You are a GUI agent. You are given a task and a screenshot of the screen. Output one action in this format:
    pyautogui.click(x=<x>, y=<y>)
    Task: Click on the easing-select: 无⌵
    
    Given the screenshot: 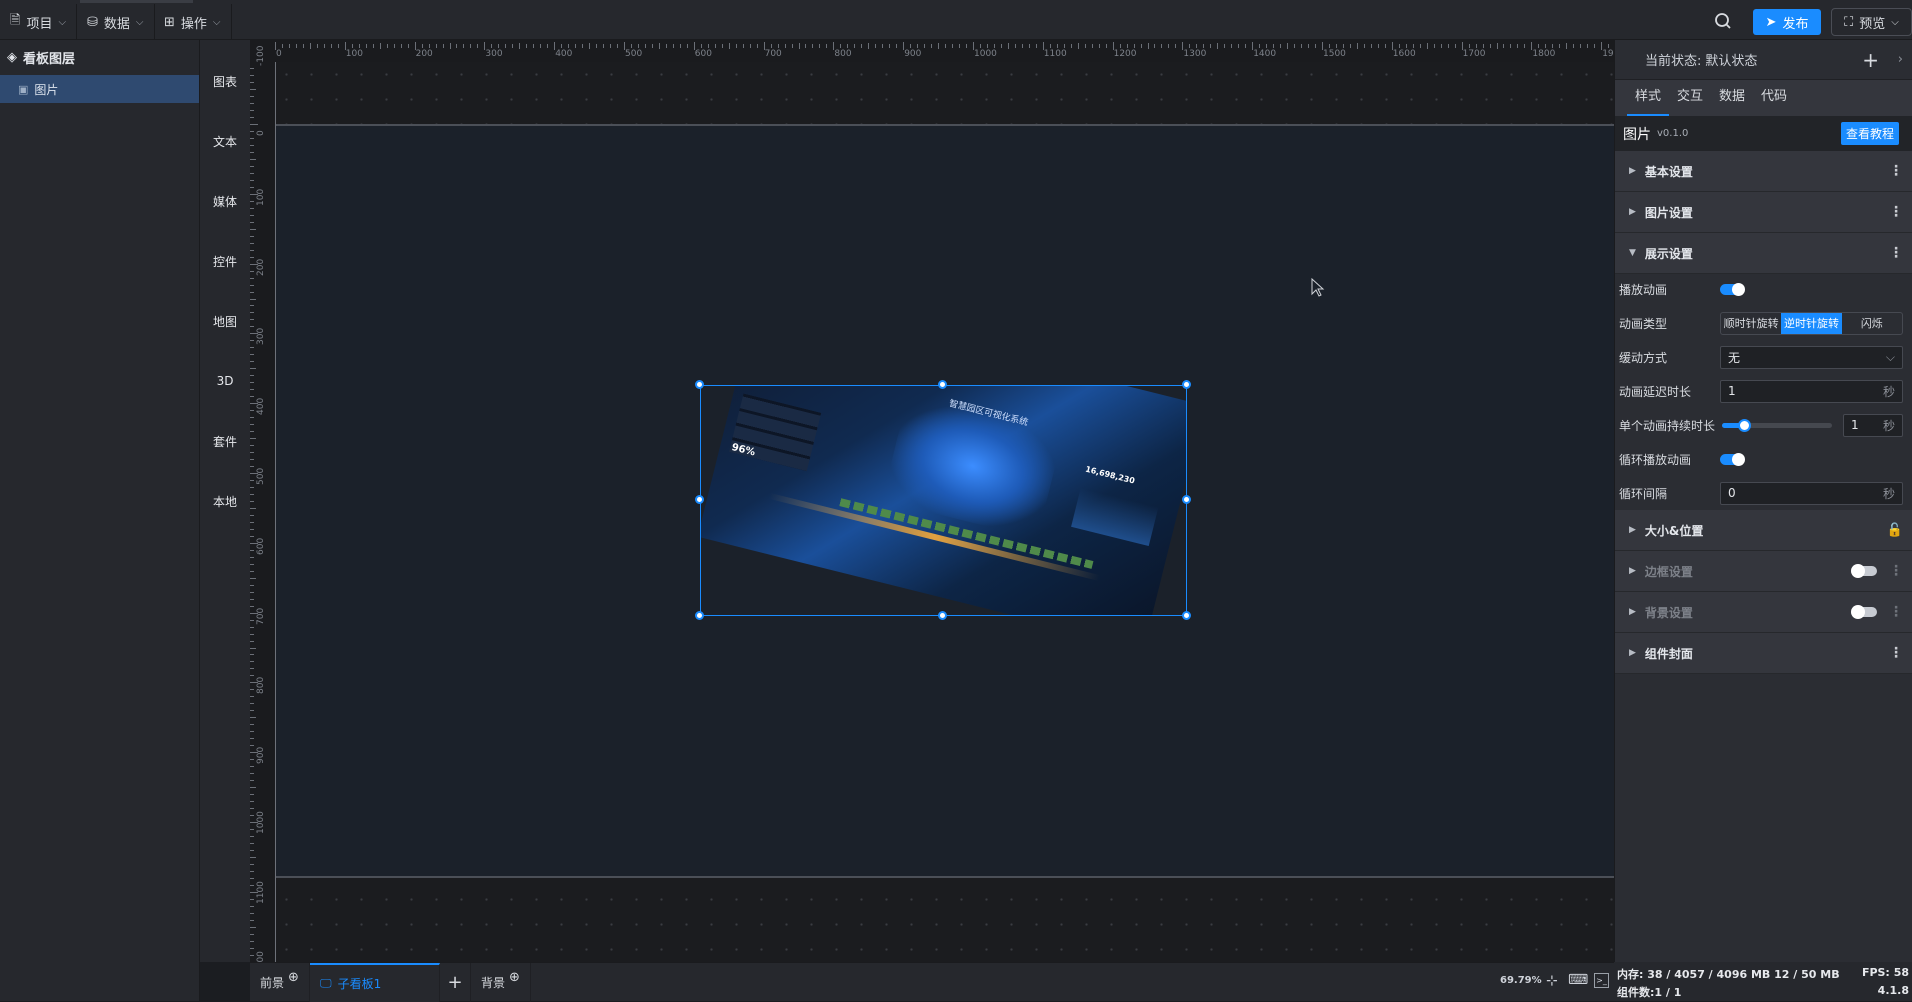 What is the action you would take?
    pyautogui.click(x=1811, y=357)
    